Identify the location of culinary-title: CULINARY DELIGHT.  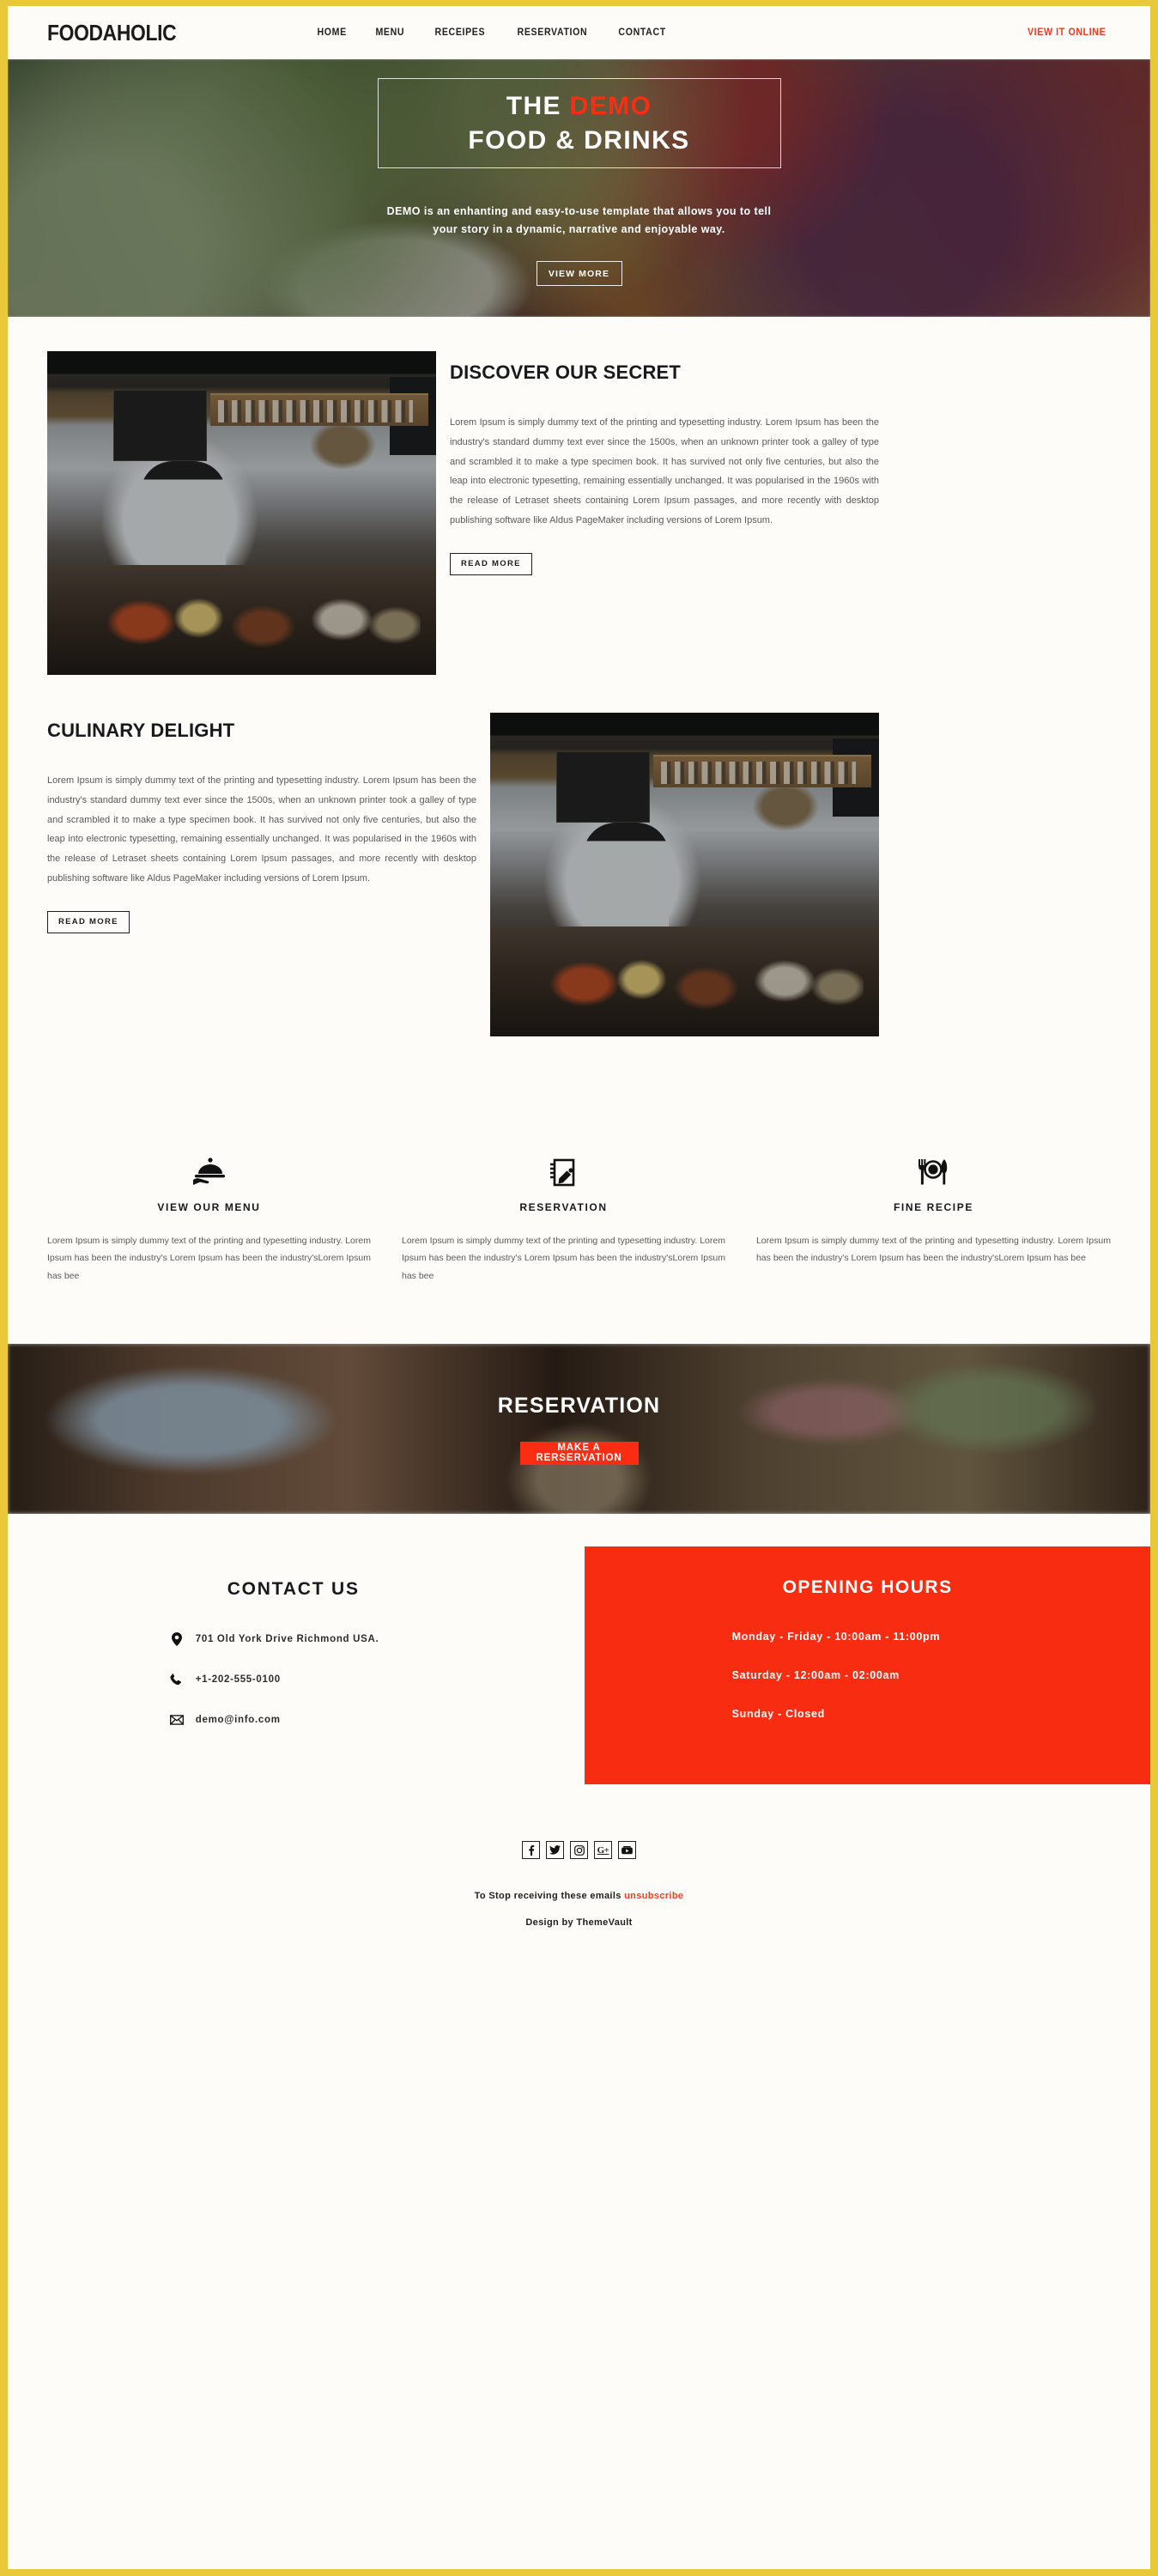
(141, 730).